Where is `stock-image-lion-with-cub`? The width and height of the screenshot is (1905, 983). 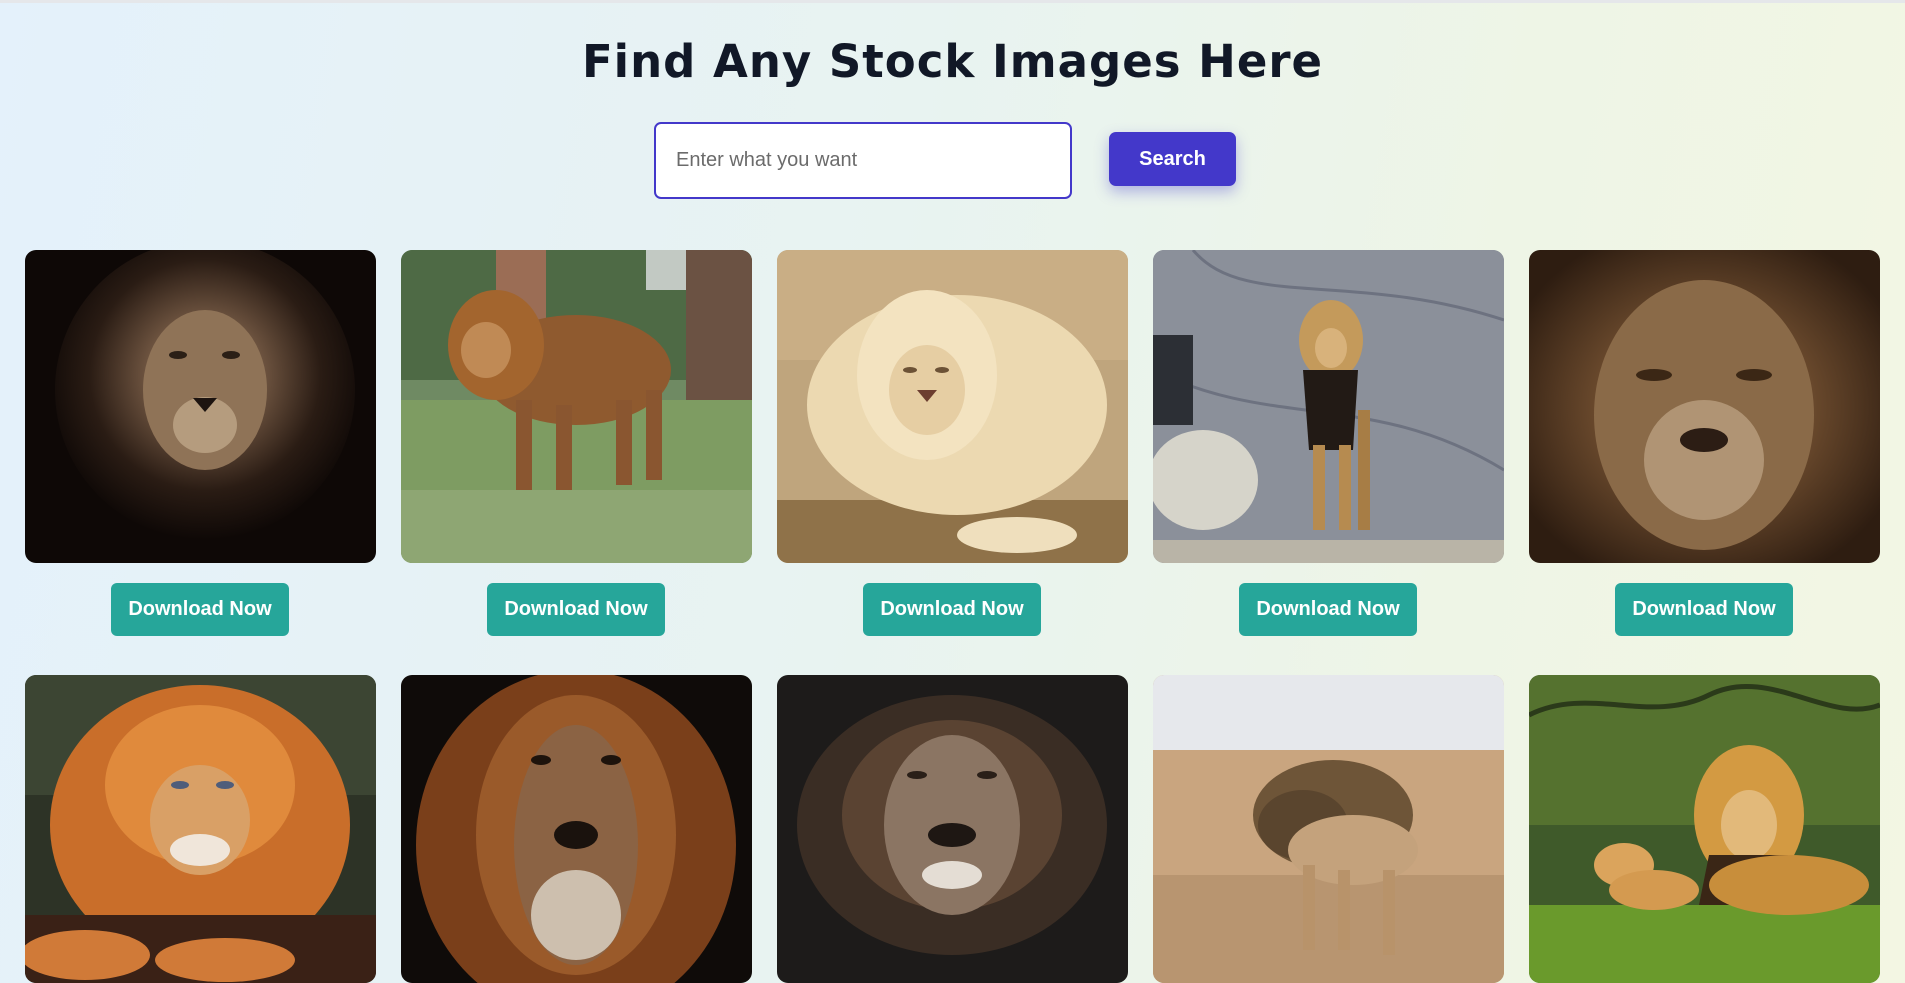
stock-image-lion-with-cub is located at coordinates (1704, 829).